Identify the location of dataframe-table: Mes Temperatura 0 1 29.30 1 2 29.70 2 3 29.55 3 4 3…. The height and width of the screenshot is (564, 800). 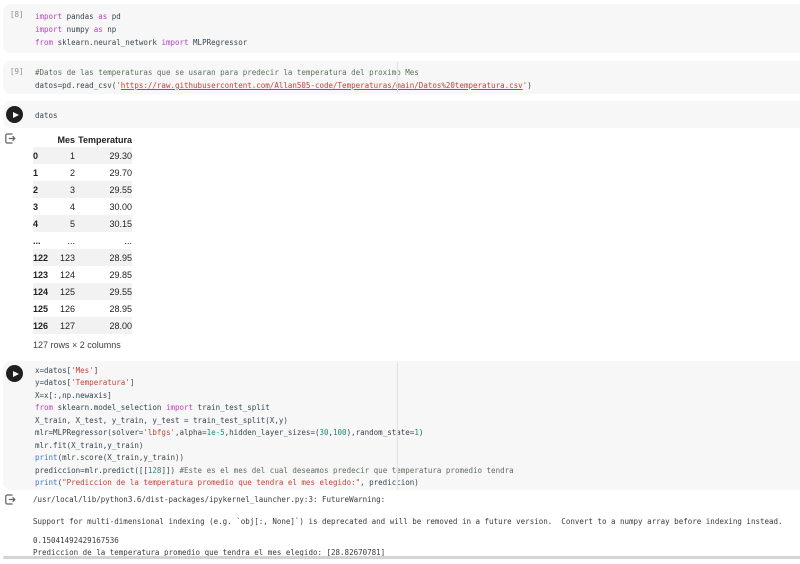
(82, 233).